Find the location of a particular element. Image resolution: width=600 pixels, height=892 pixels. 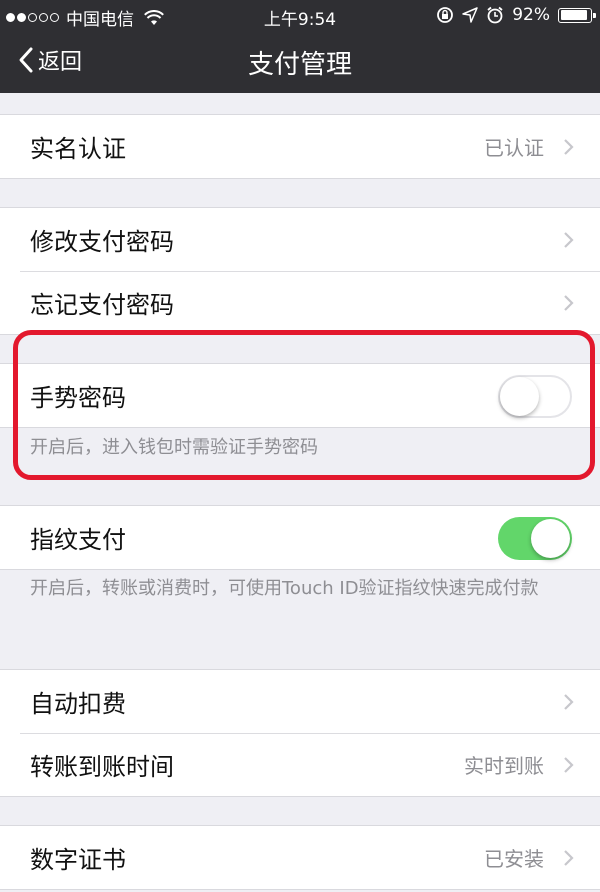

fingerprint-pay-toggle is located at coordinates (535, 538).